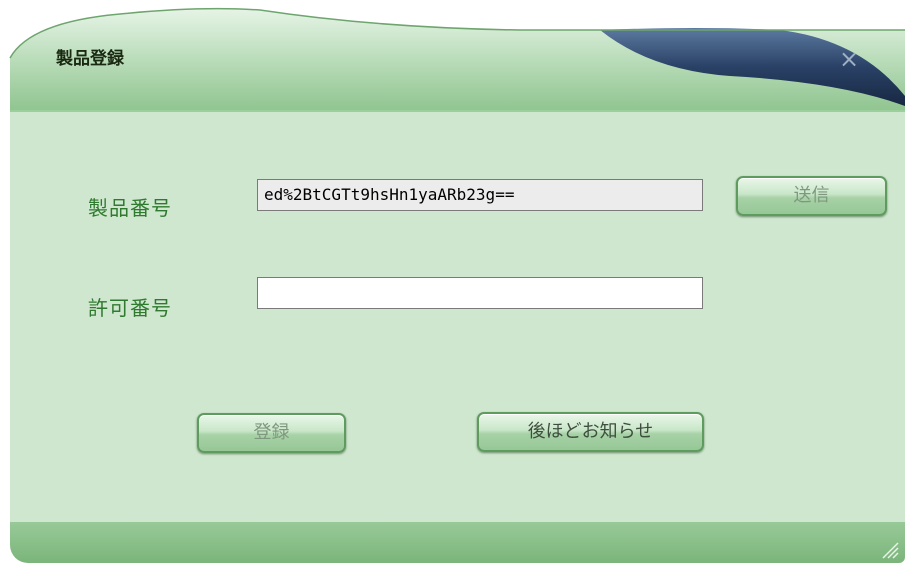  What do you see at coordinates (90, 59) in the screenshot?
I see `window-title: 製品登録` at bounding box center [90, 59].